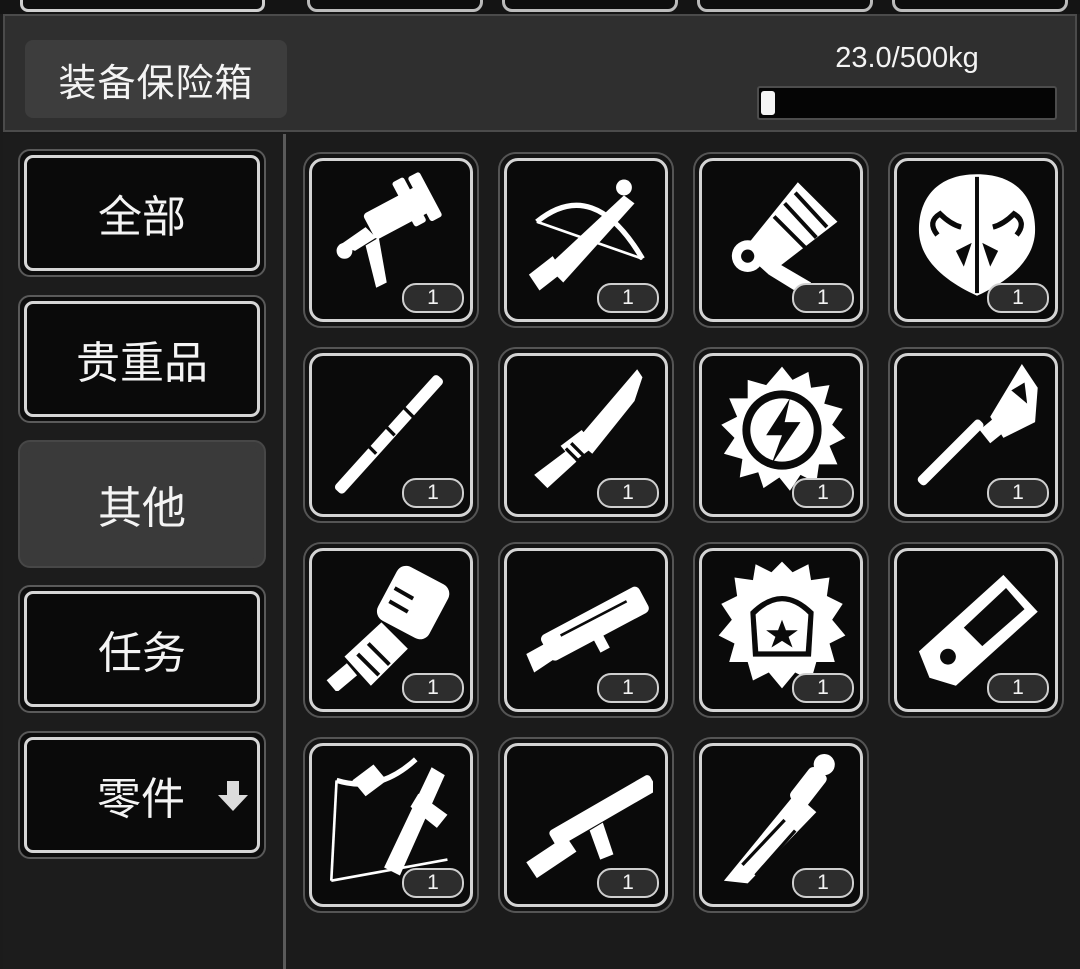 This screenshot has width=1080, height=969. Describe the element at coordinates (388, 628) in the screenshot. I see `power-gauntlet-icon` at that location.